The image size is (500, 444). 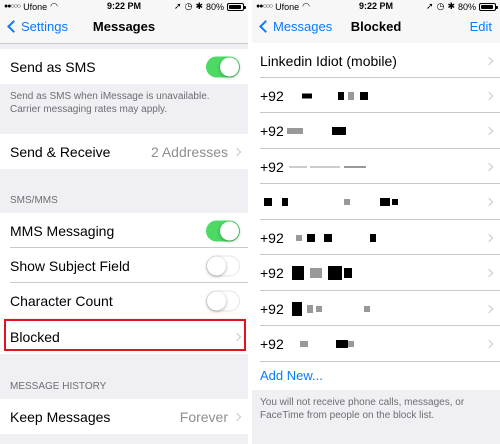 I want to click on send-receive-row: Send & Receive 2 Addresses, so click(x=124, y=151).